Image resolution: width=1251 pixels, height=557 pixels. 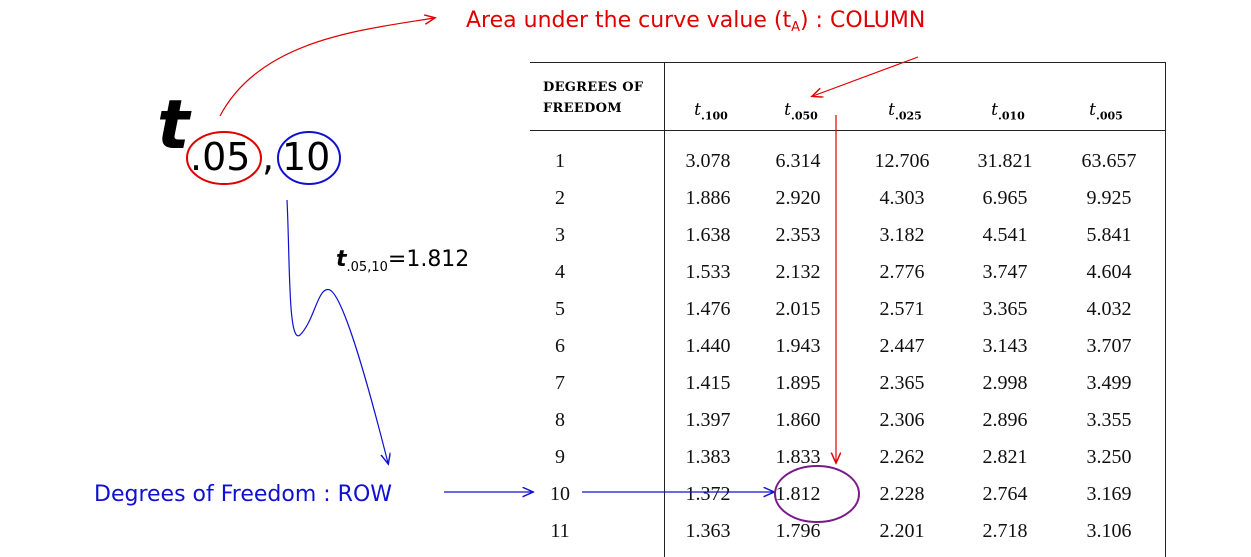 I want to click on label-to-column-arrow, so click(x=866, y=76).